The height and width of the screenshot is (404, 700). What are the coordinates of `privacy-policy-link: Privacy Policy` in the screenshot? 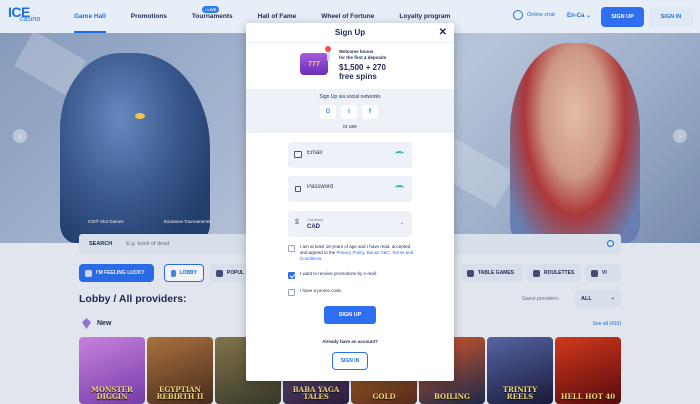 It's located at (351, 252).